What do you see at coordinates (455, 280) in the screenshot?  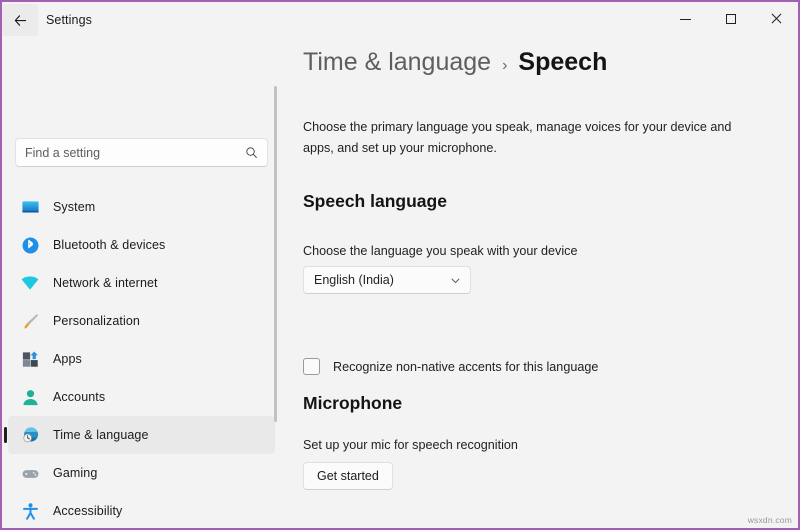 I see `chevron-down-icon` at bounding box center [455, 280].